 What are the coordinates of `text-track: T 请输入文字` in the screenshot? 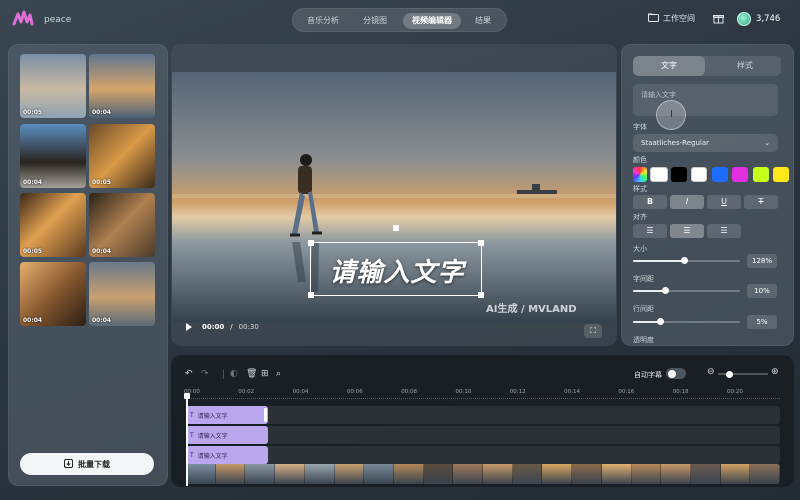 It's located at (483, 415).